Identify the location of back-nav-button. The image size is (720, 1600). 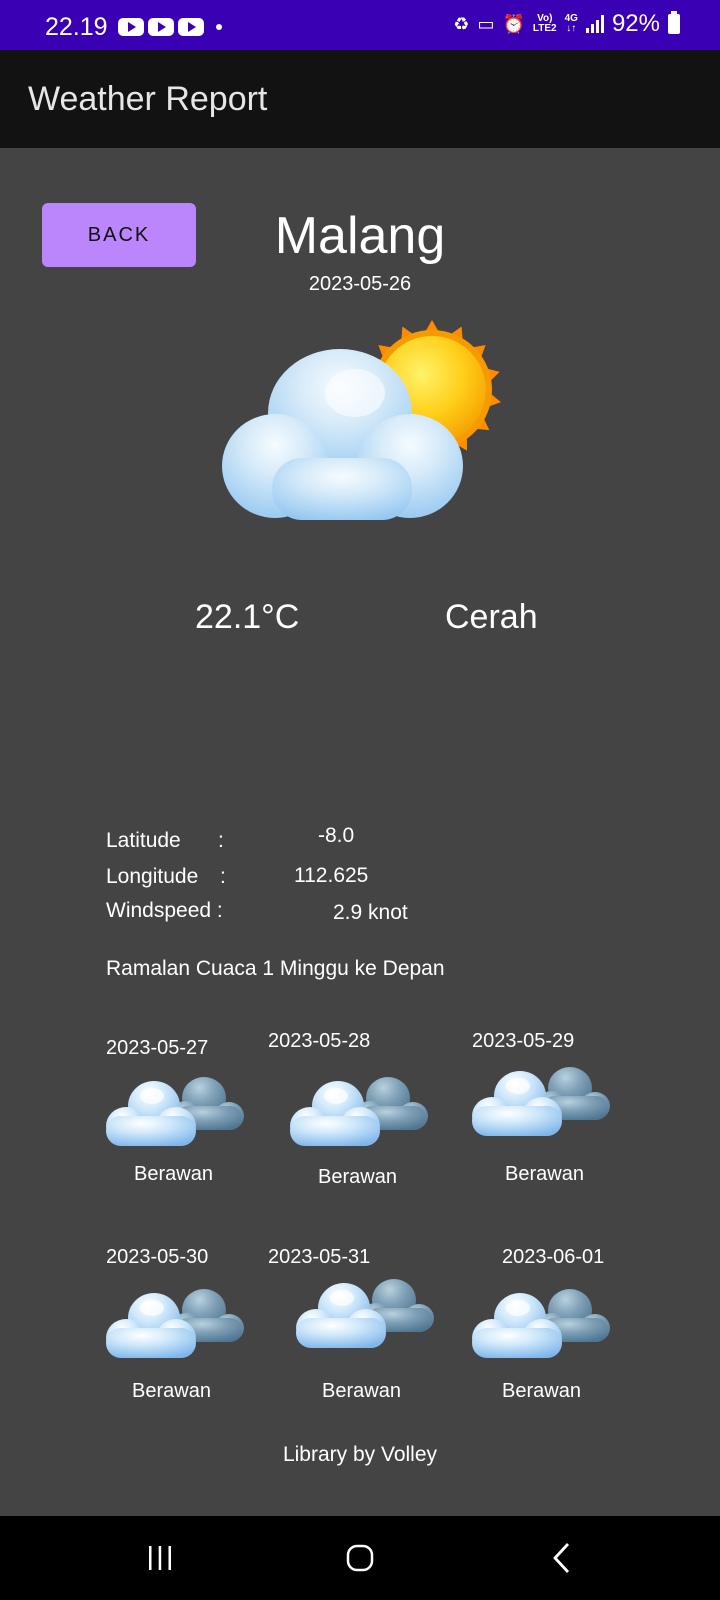
(562, 1558).